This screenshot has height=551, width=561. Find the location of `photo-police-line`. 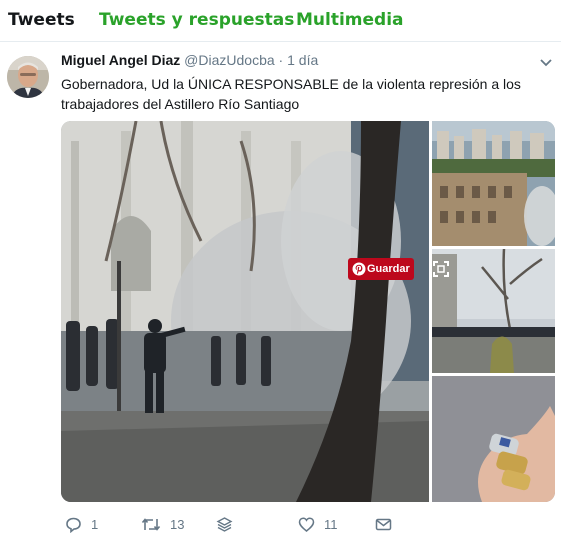

photo-police-line is located at coordinates (493, 311).